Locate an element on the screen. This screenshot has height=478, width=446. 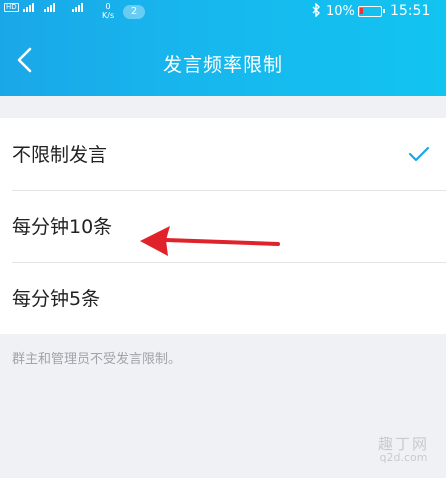
page-title: 发言频率限制 is located at coordinates (222, 65).